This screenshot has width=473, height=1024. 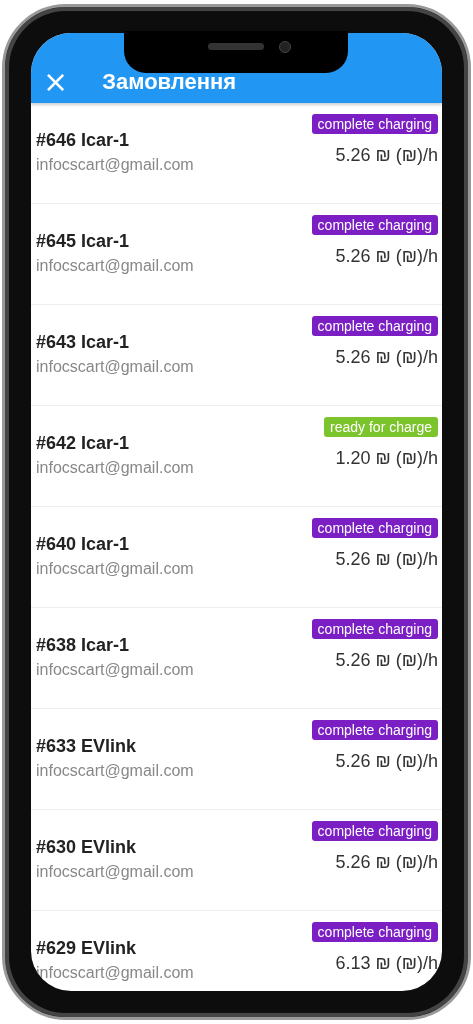 I want to click on order-title: #633 EVlink, so click(x=87, y=746).